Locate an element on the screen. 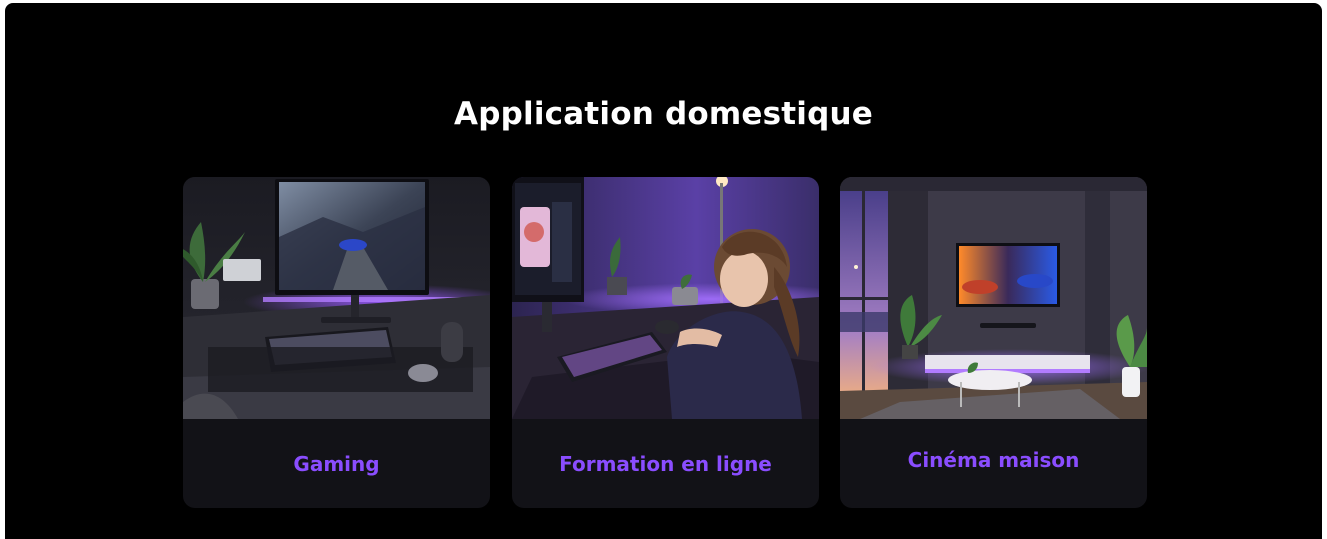 The image size is (1327, 539). online-learning-photo is located at coordinates (665, 298).